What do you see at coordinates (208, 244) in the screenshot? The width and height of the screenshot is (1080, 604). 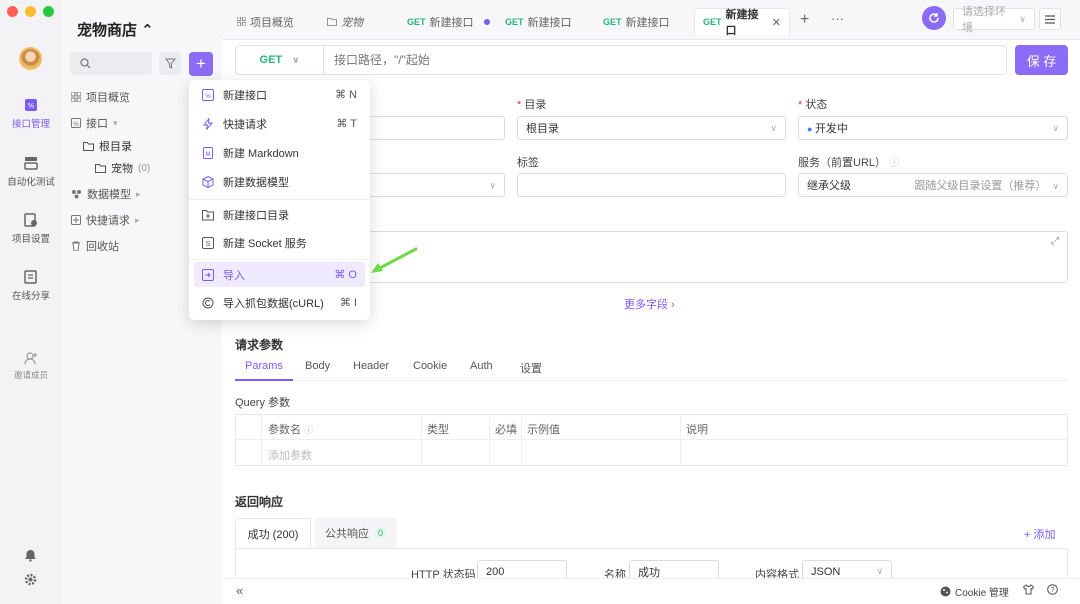 I see `svg-text: S` at bounding box center [208, 244].